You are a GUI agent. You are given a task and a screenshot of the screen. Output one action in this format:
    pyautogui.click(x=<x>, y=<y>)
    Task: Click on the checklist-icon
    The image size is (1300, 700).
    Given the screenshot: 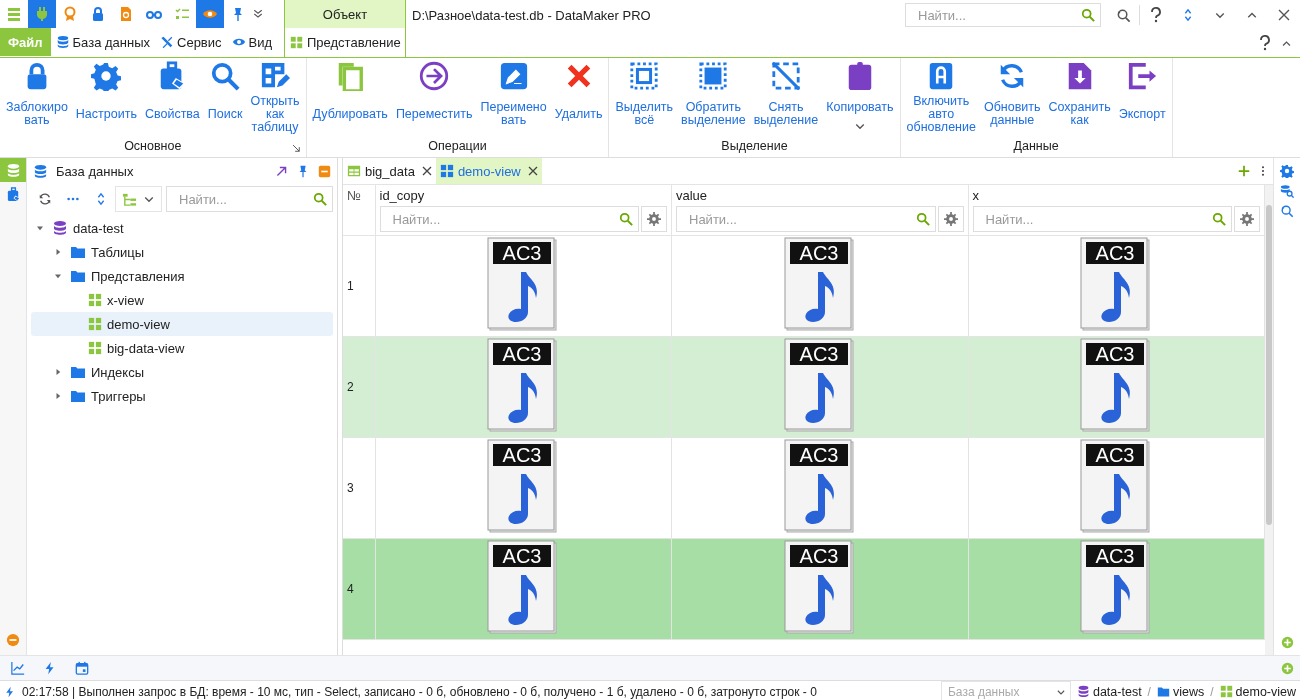 What is the action you would take?
    pyautogui.click(x=182, y=14)
    